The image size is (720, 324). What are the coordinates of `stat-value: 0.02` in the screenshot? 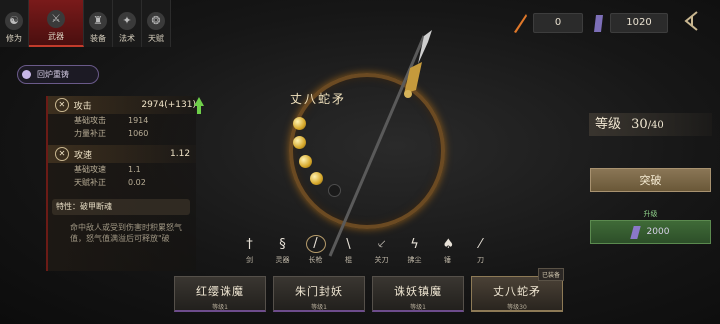 It's located at (137, 182).